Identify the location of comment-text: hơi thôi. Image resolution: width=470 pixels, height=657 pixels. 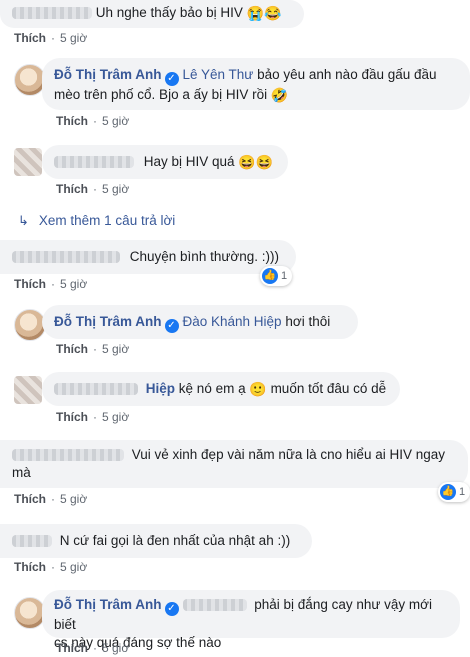
(308, 321).